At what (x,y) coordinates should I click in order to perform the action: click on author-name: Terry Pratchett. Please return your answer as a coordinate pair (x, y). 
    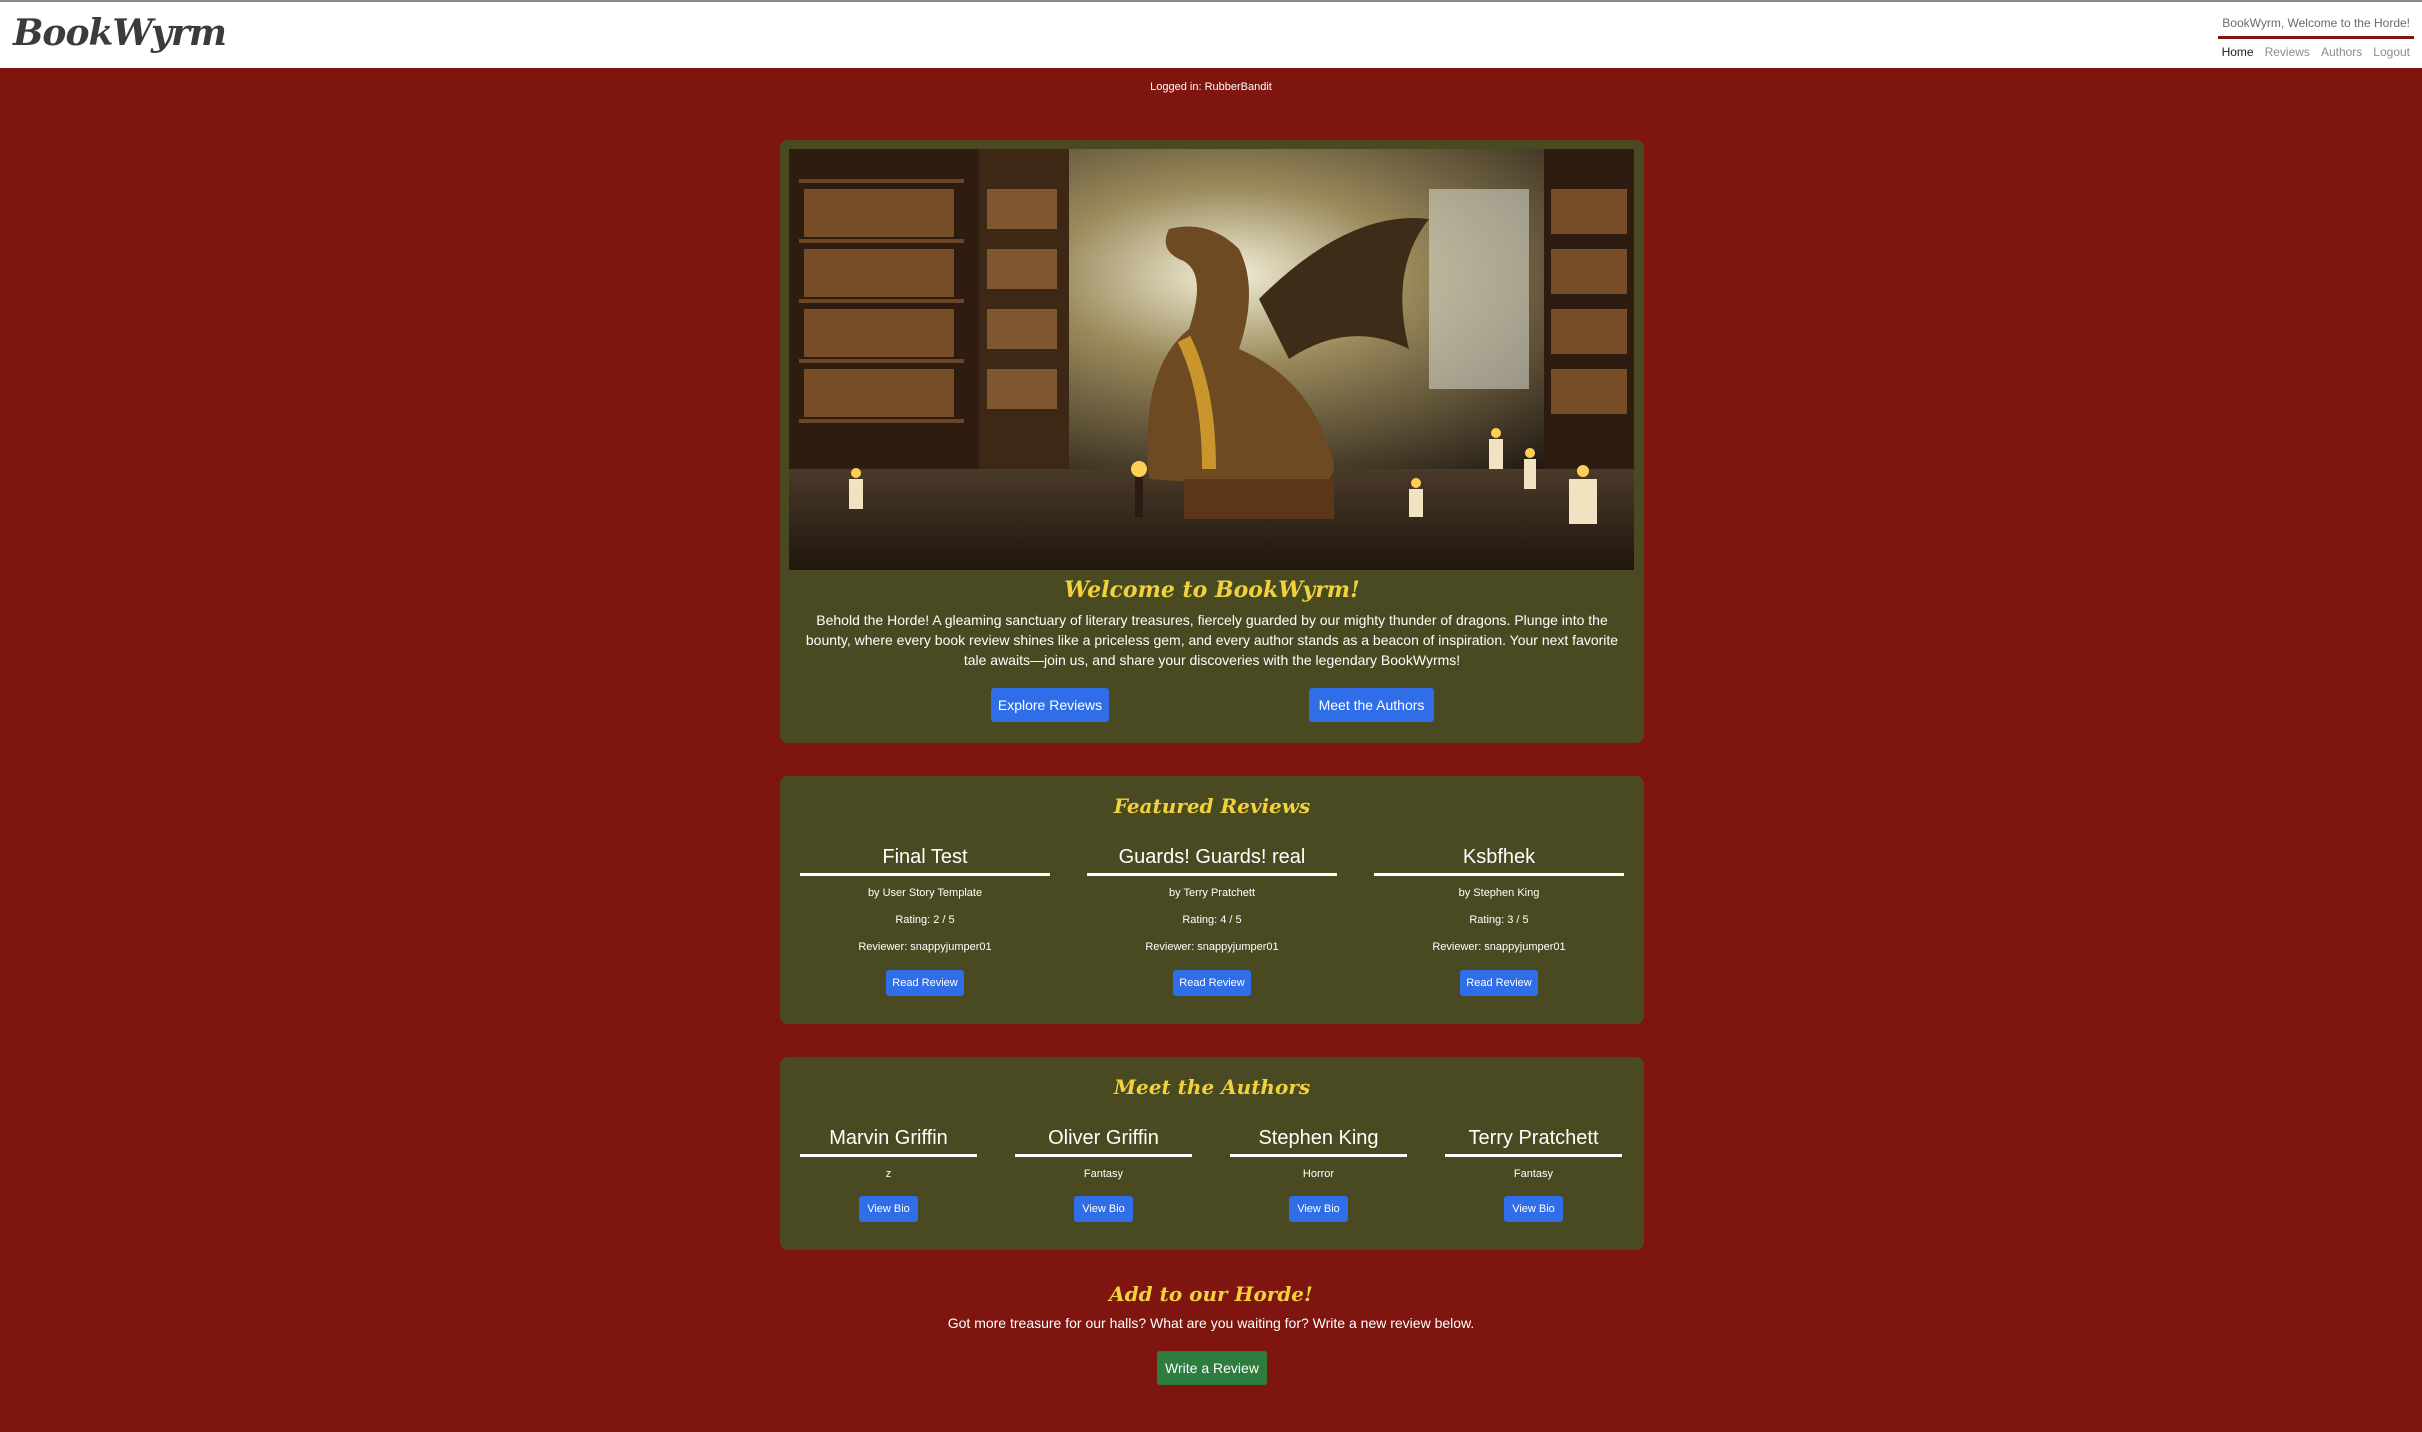
    Looking at the image, I should click on (1533, 1142).